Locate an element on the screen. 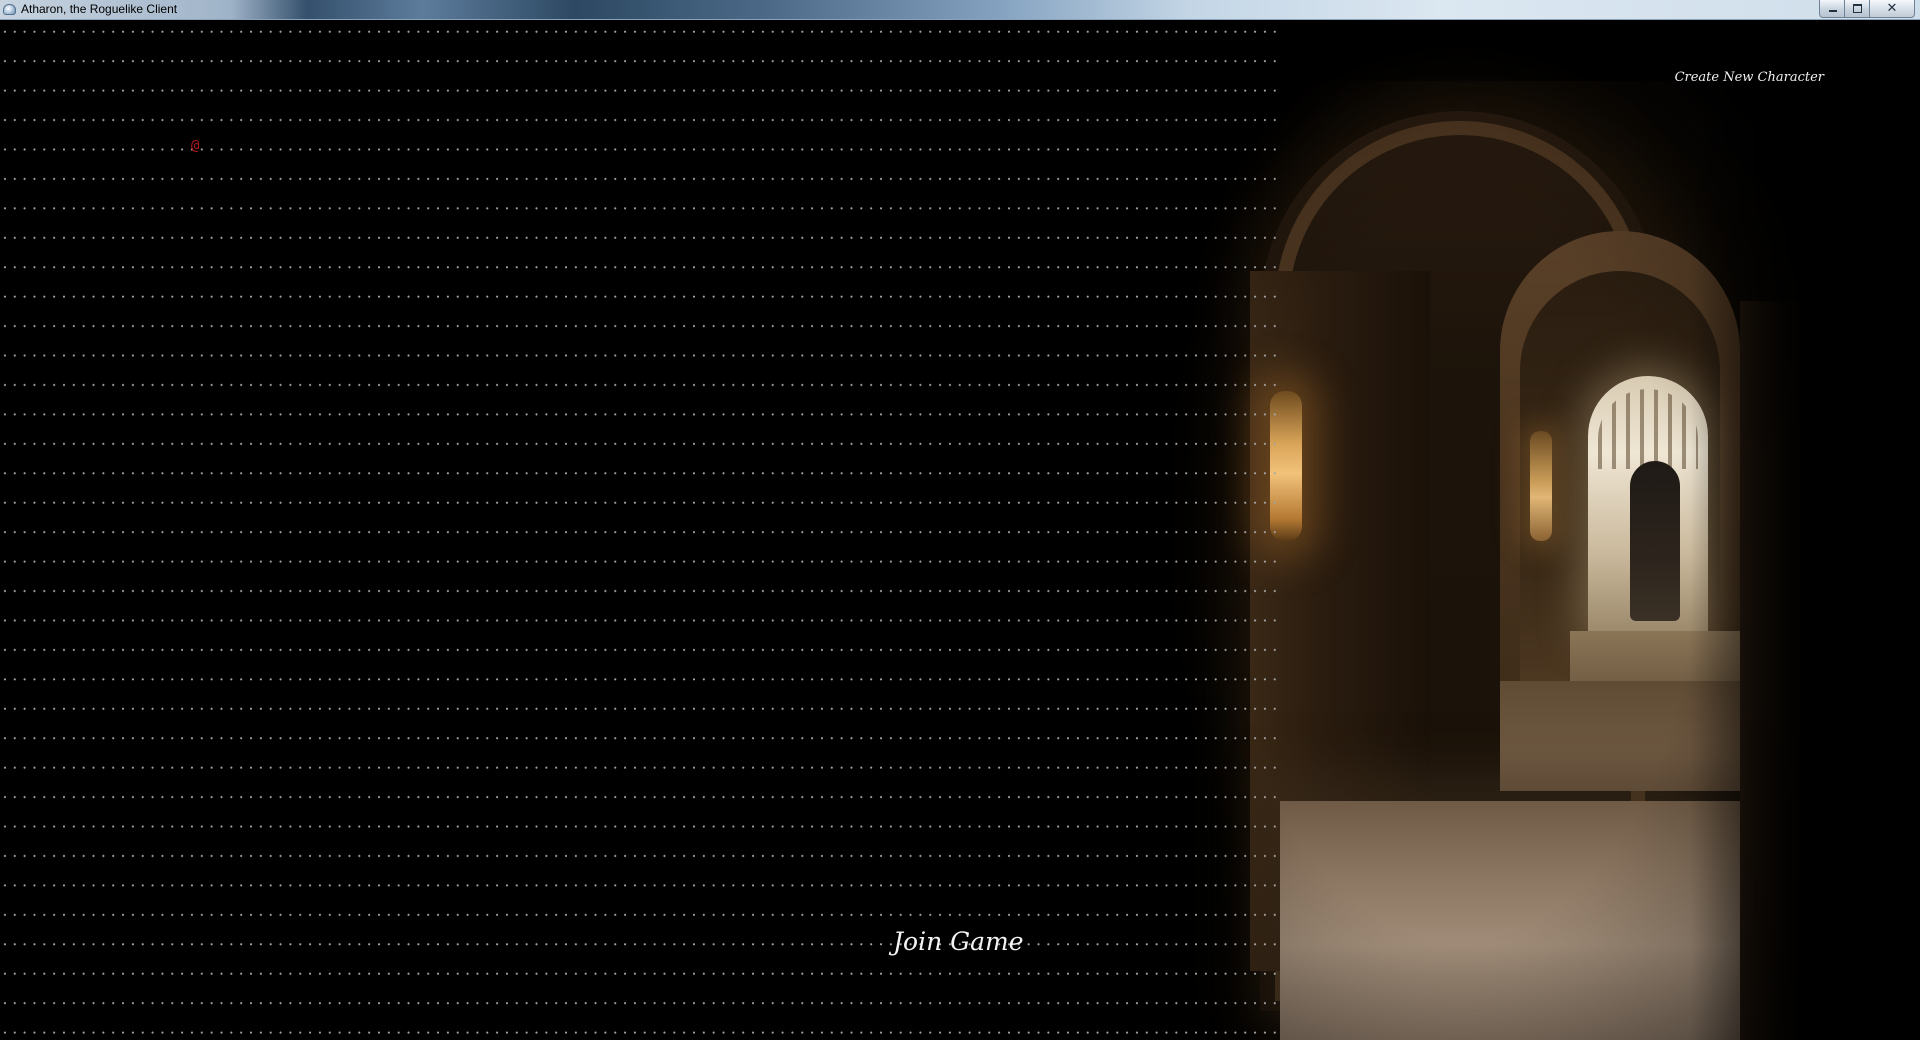 Image resolution: width=1920 pixels, height=1040 pixels. player-character-glyph: @ is located at coordinates (195, 146).